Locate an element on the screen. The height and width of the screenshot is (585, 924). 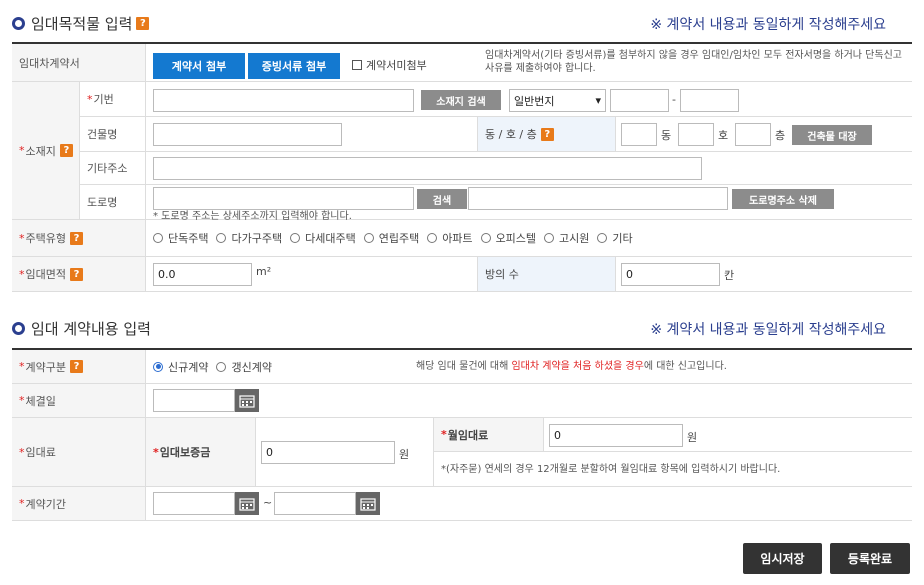
chevron-down-icon: ▾ is located at coordinates (598, 100).